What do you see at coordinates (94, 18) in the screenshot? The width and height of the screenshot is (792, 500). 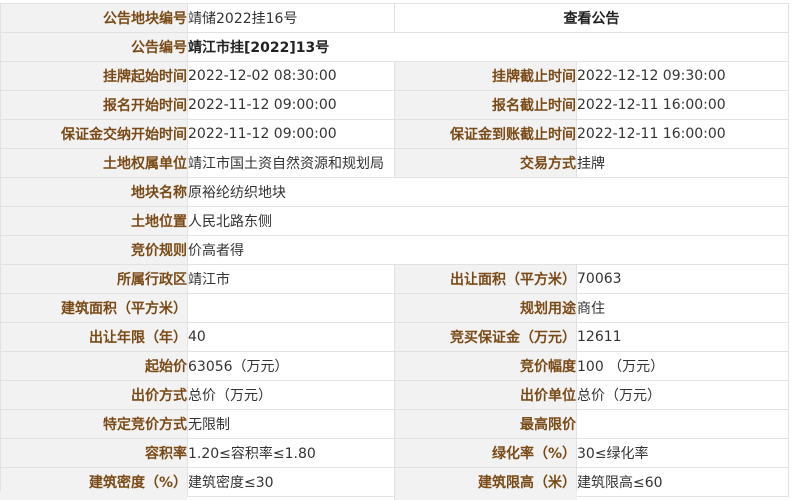 I see `plot-number-label: 公告地块编号` at bounding box center [94, 18].